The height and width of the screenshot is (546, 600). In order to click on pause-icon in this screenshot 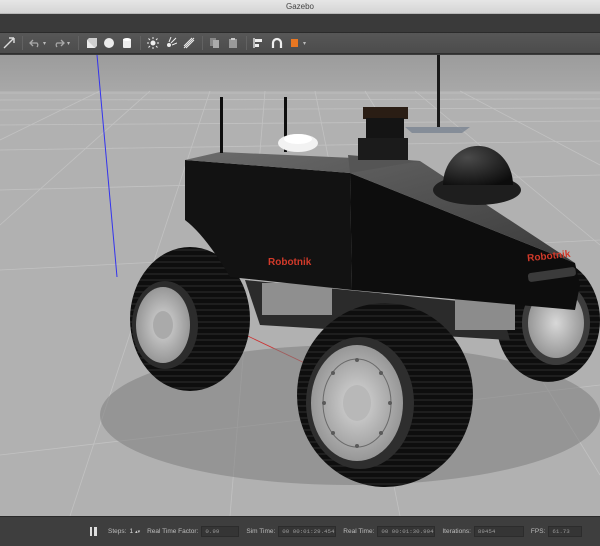, I will do `click(90, 531)`.